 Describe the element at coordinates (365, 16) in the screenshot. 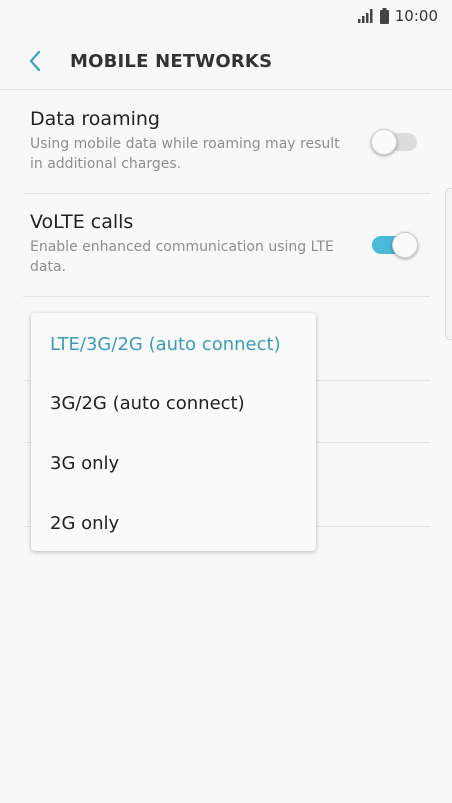

I see `signal-icon` at that location.